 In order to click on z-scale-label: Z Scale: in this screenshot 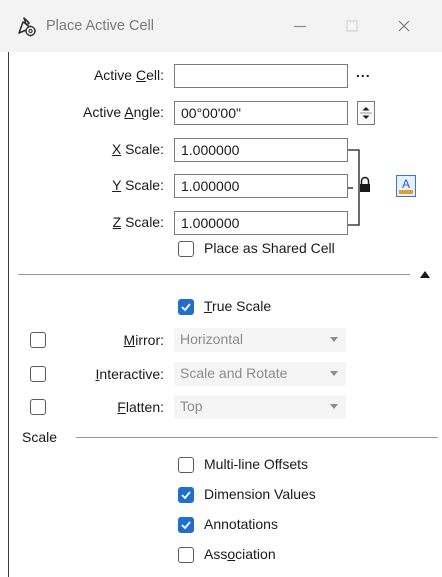, I will do `click(138, 222)`.